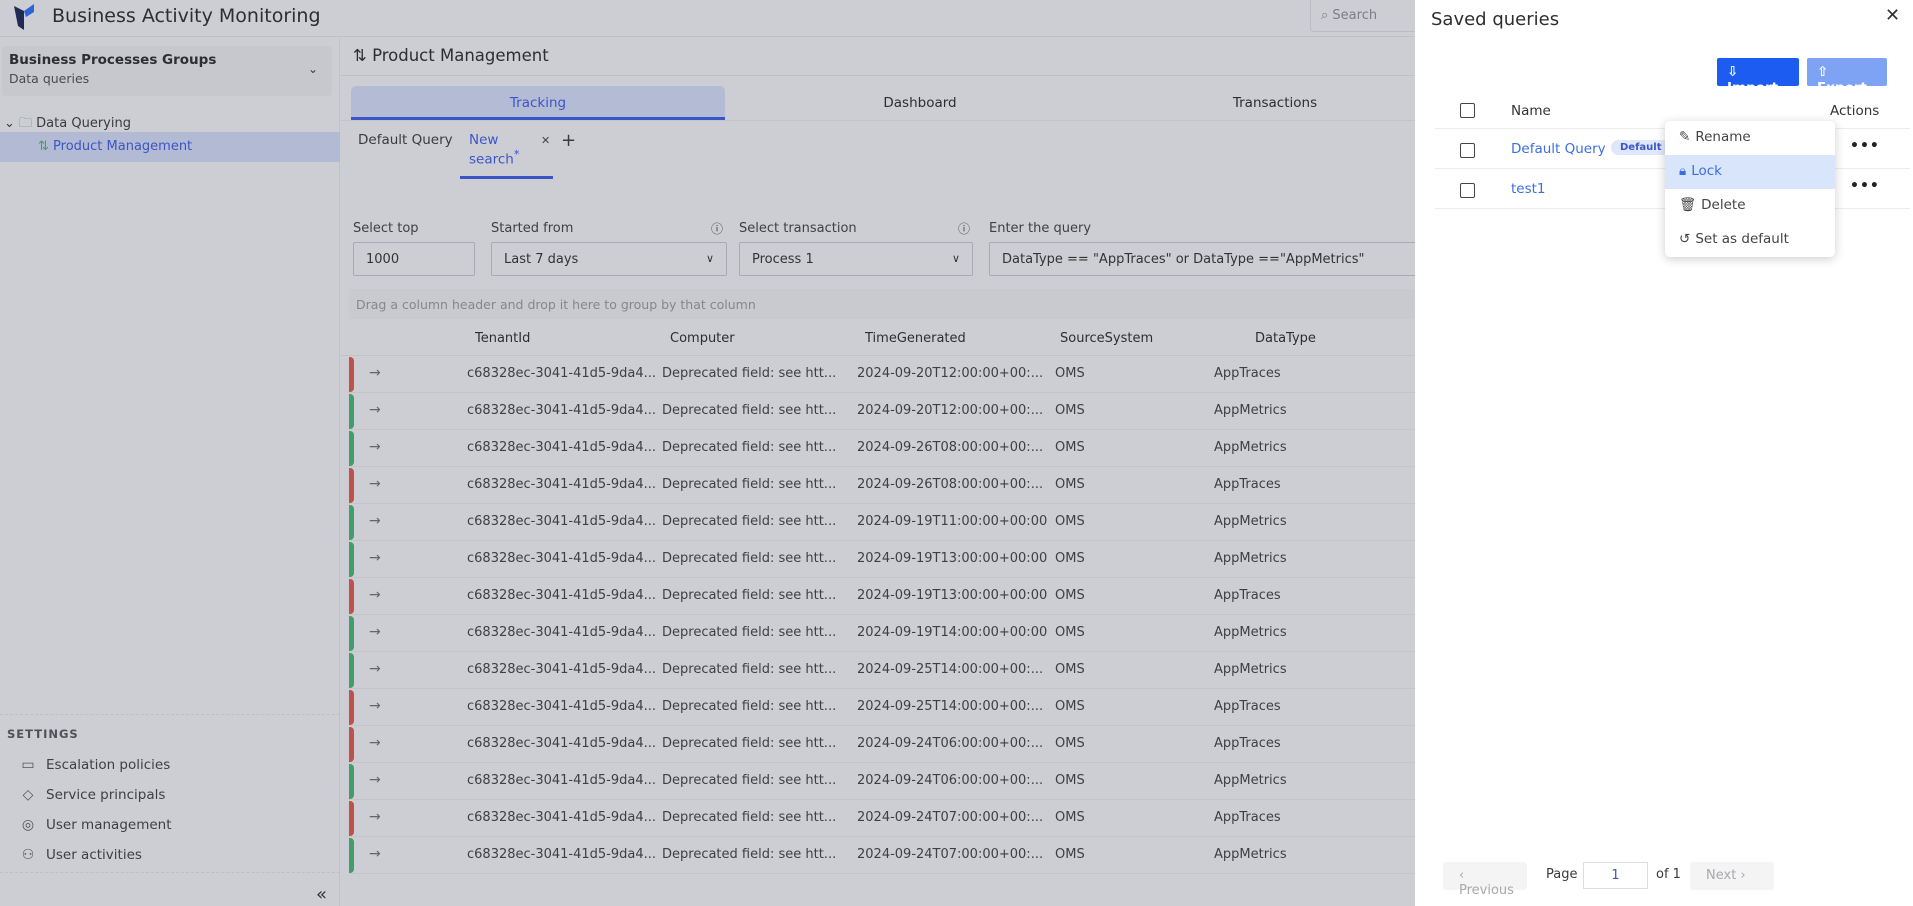 Image resolution: width=1913 pixels, height=906 pixels. Describe the element at coordinates (167, 71) in the screenshot. I see `group-selector: Business Processes Groups Data queries ⌄` at that location.